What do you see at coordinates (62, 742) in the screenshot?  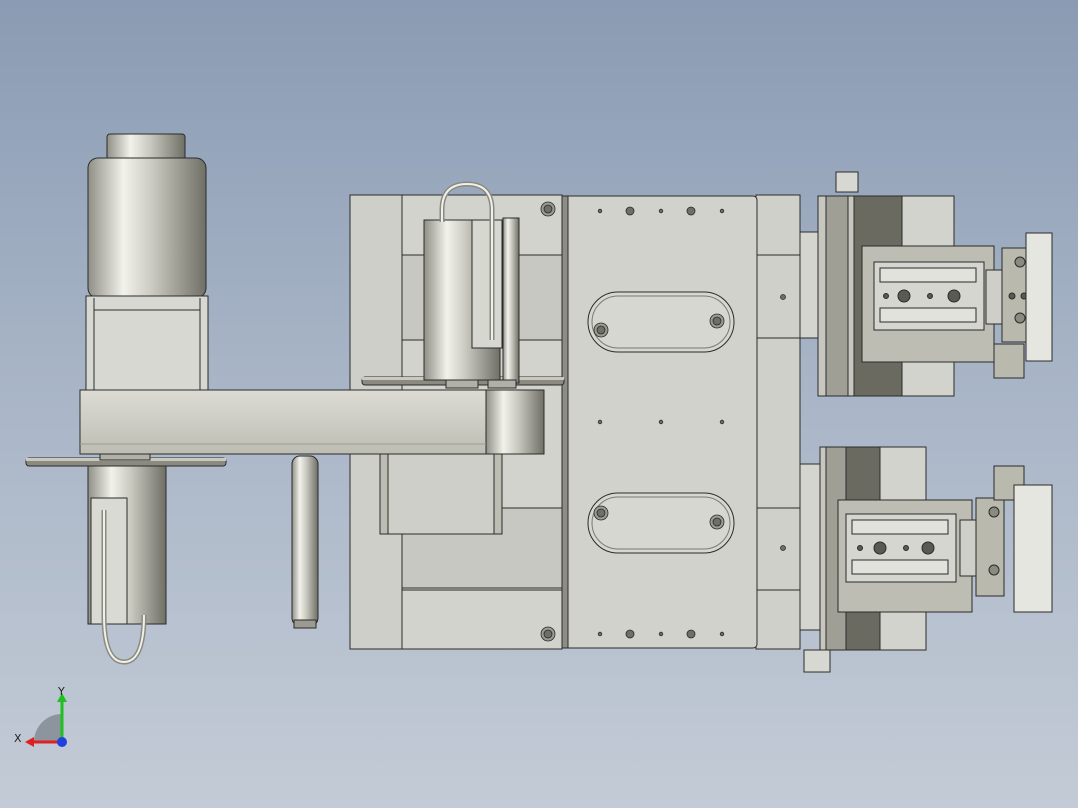 I see `z-axis-dot` at bounding box center [62, 742].